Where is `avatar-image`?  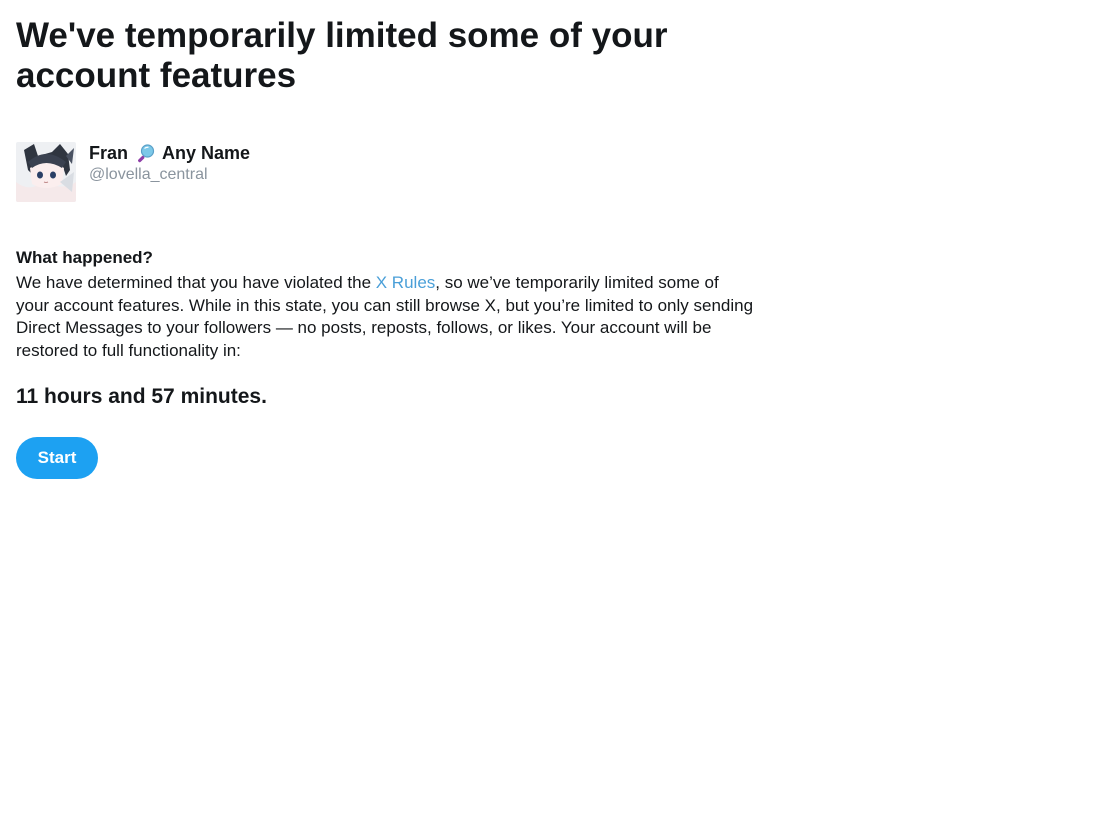 avatar-image is located at coordinates (46, 172).